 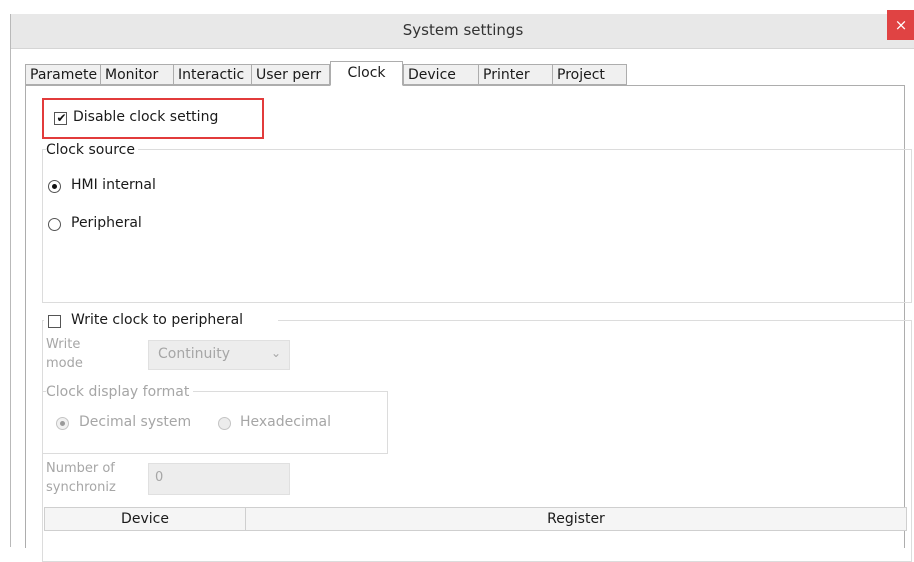 I want to click on title-bar: System settings ×, so click(x=462, y=29).